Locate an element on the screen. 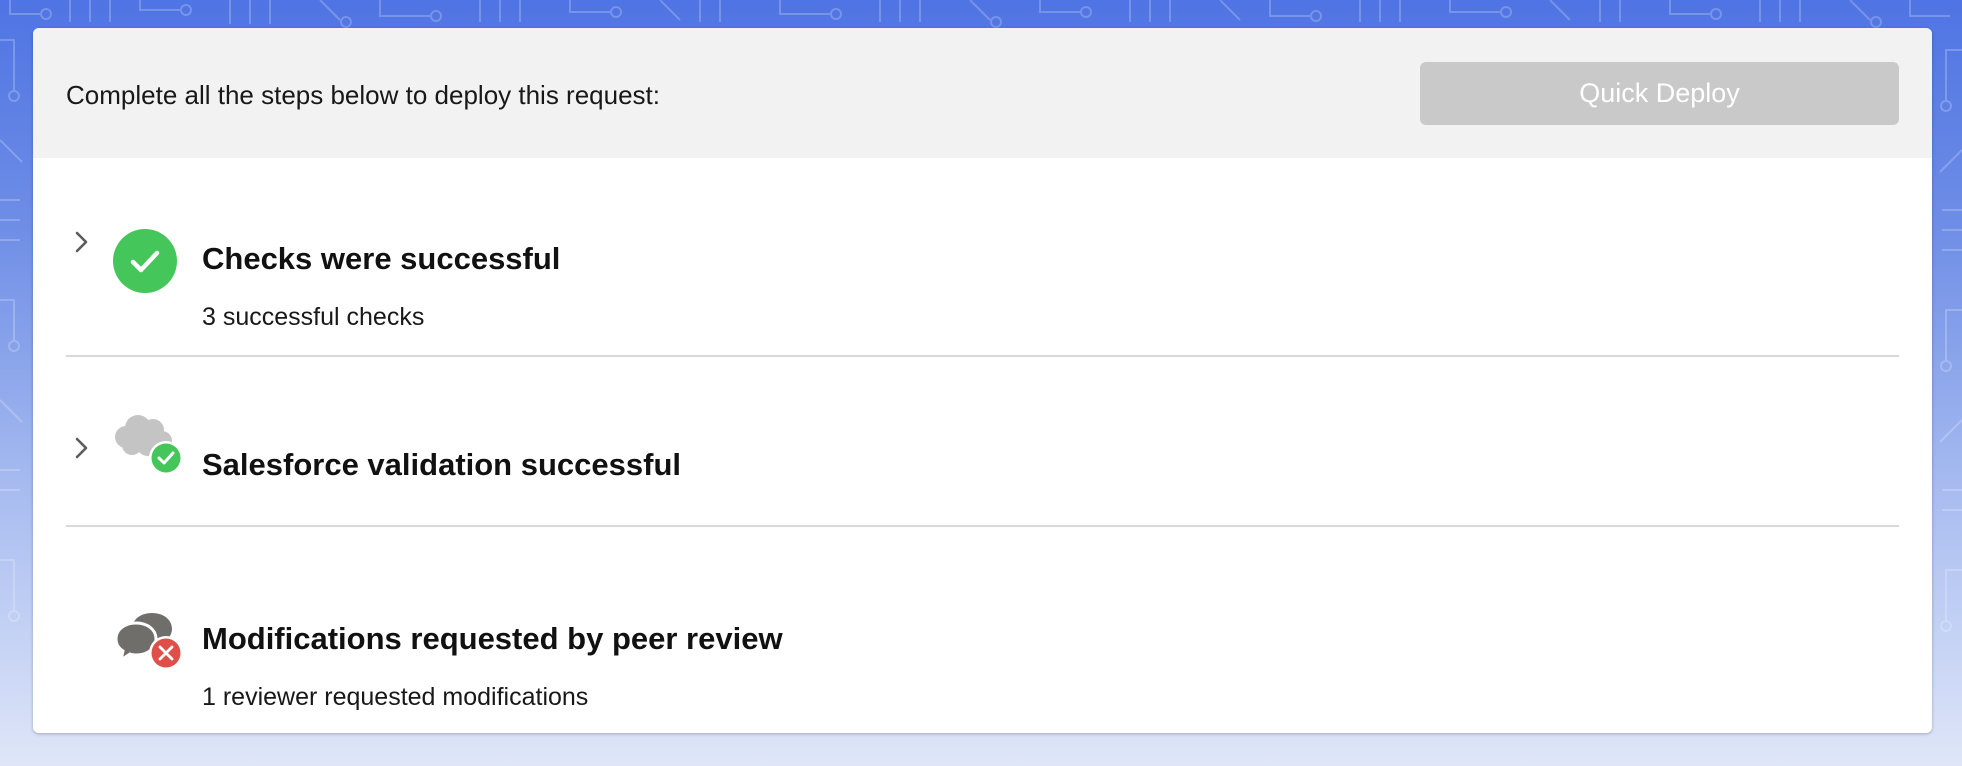 This screenshot has width=1962, height=766. chat-bubbles-error-icon is located at coordinates (148, 641).